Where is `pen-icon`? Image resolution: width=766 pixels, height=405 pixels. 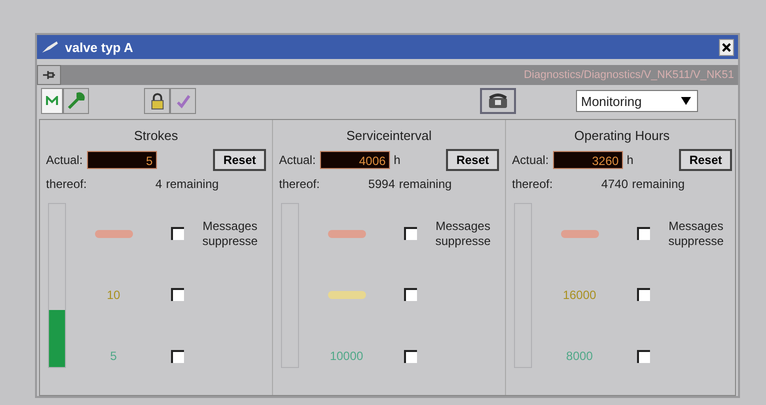
pen-icon is located at coordinates (50, 47).